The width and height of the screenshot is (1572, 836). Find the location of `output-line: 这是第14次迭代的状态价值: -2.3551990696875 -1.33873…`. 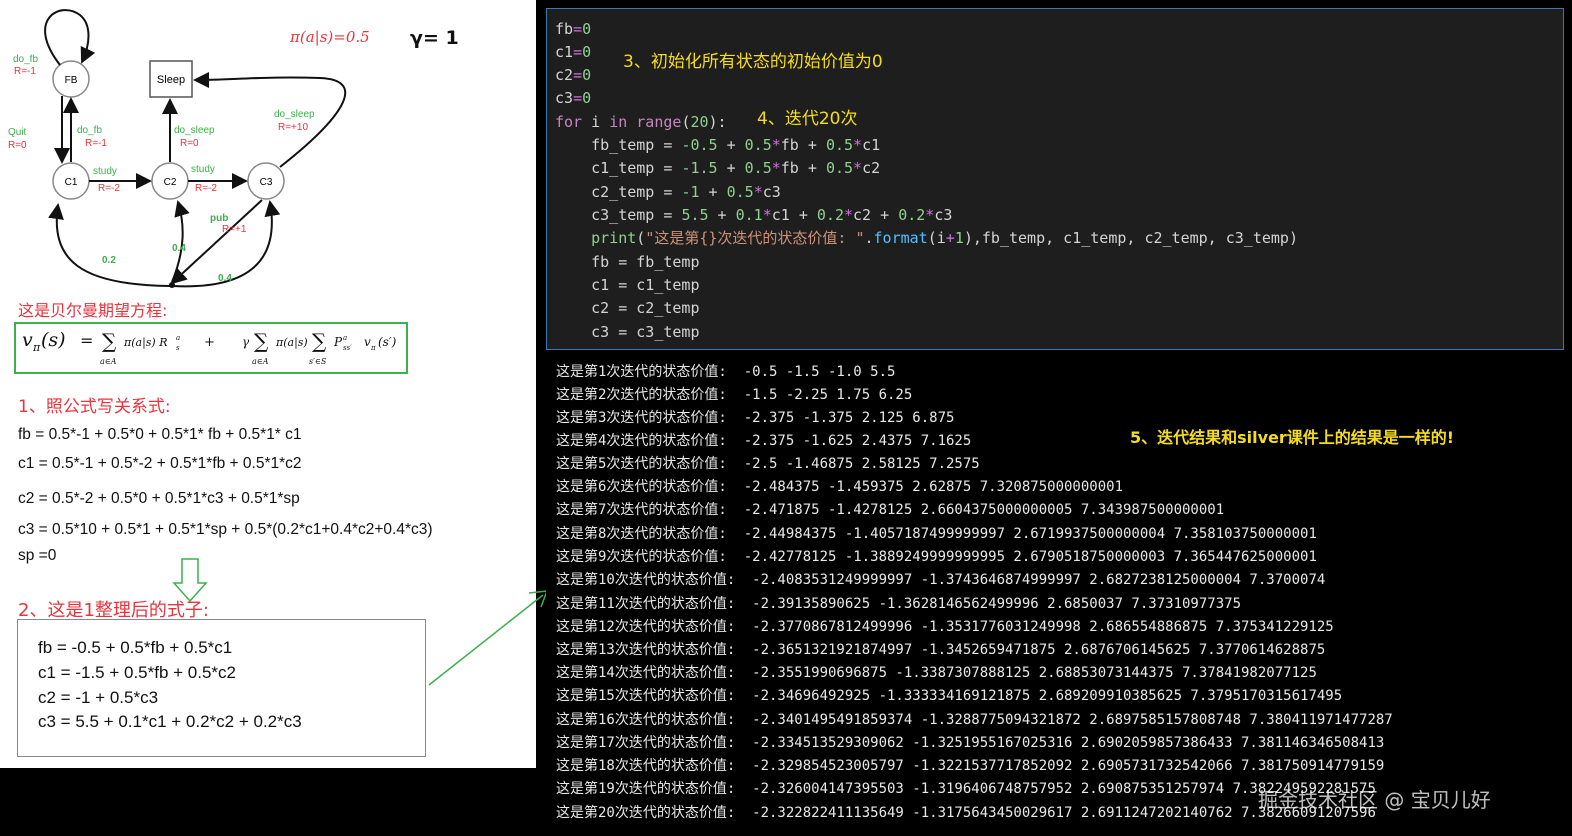

output-line: 这是第14次迭代的状态价值: -2.3551990696875 -1.33873… is located at coordinates (936, 673).